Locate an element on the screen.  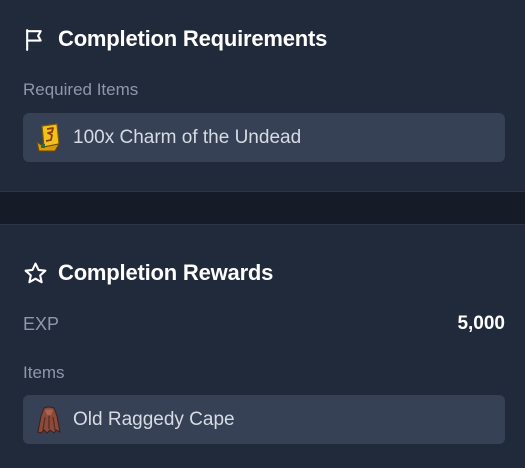
exp-row: EXP 5,000 is located at coordinates (264, 324).